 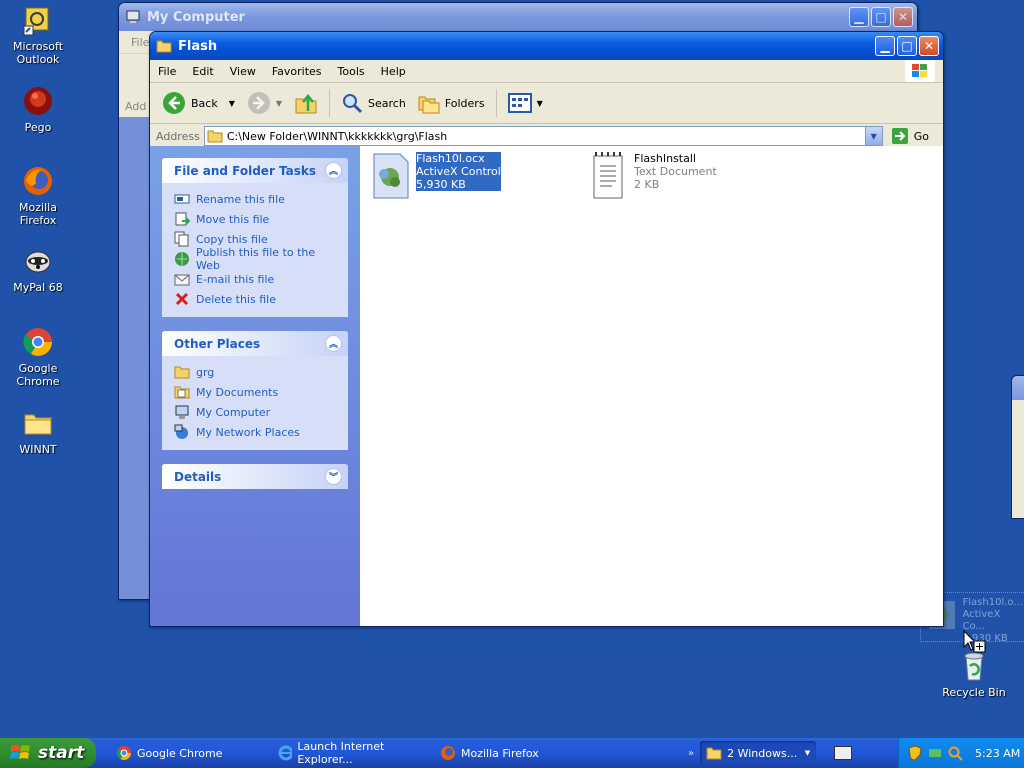 What do you see at coordinates (180, 753) in the screenshot?
I see `taskbar-item-label: Google Chrome` at bounding box center [180, 753].